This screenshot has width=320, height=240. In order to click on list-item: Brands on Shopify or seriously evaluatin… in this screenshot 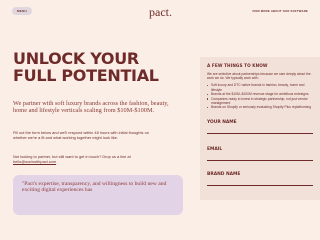, I will do `click(260, 107)`.